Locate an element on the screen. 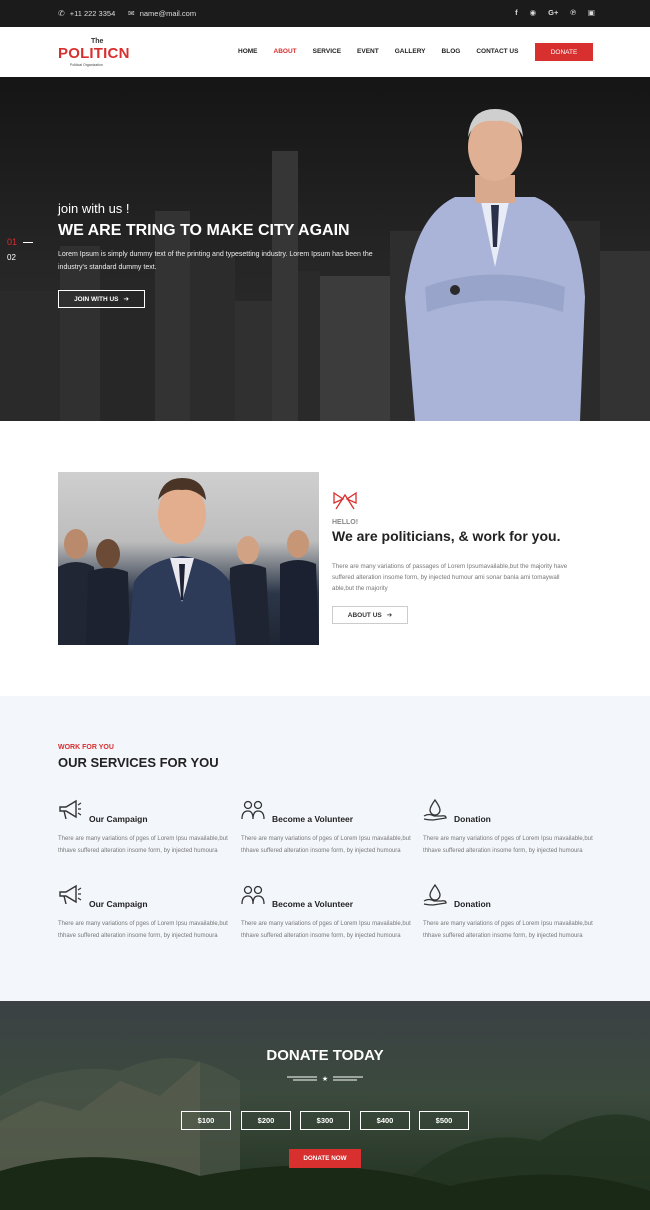 This screenshot has width=650, height=1210. donate-title: DONATE TODAY is located at coordinates (325, 1055).